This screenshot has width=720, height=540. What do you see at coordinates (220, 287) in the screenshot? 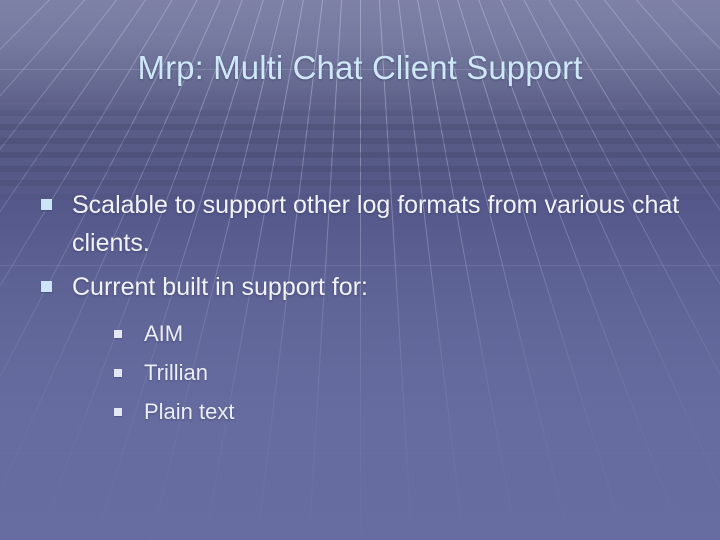
I see `bullet-item-label: Current built in support for:` at bounding box center [220, 287].